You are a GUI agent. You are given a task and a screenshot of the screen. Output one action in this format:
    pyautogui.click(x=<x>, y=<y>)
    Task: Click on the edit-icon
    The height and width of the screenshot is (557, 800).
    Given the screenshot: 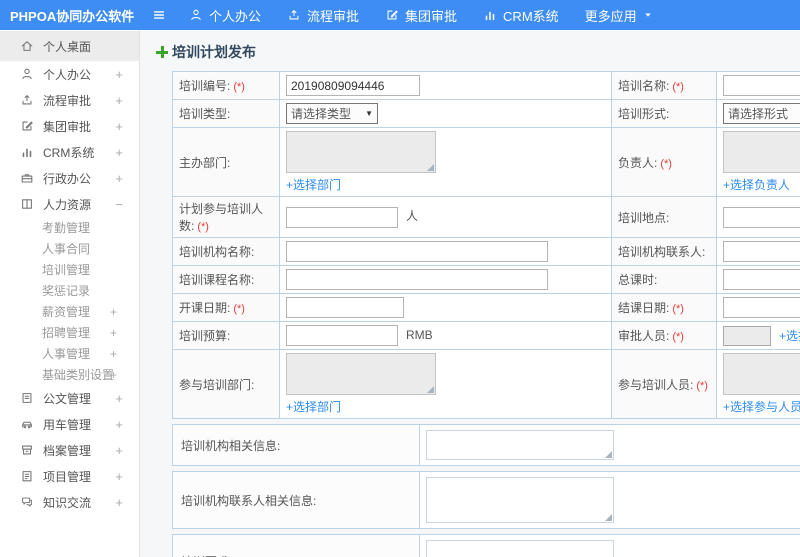 What is the action you would take?
    pyautogui.click(x=27, y=126)
    